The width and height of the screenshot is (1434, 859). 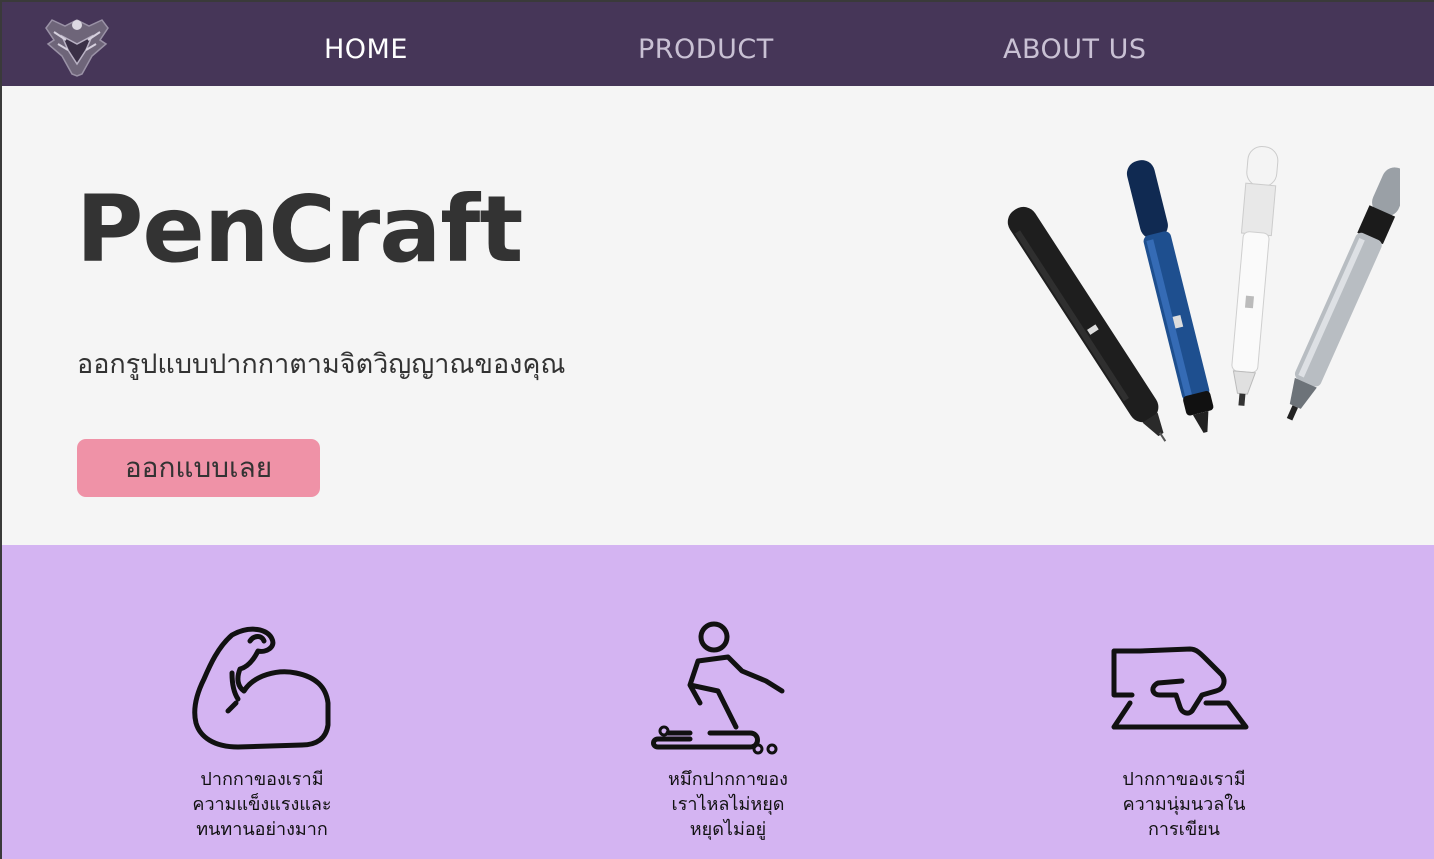 What do you see at coordinates (1255, 276) in the screenshot?
I see `white-pen` at bounding box center [1255, 276].